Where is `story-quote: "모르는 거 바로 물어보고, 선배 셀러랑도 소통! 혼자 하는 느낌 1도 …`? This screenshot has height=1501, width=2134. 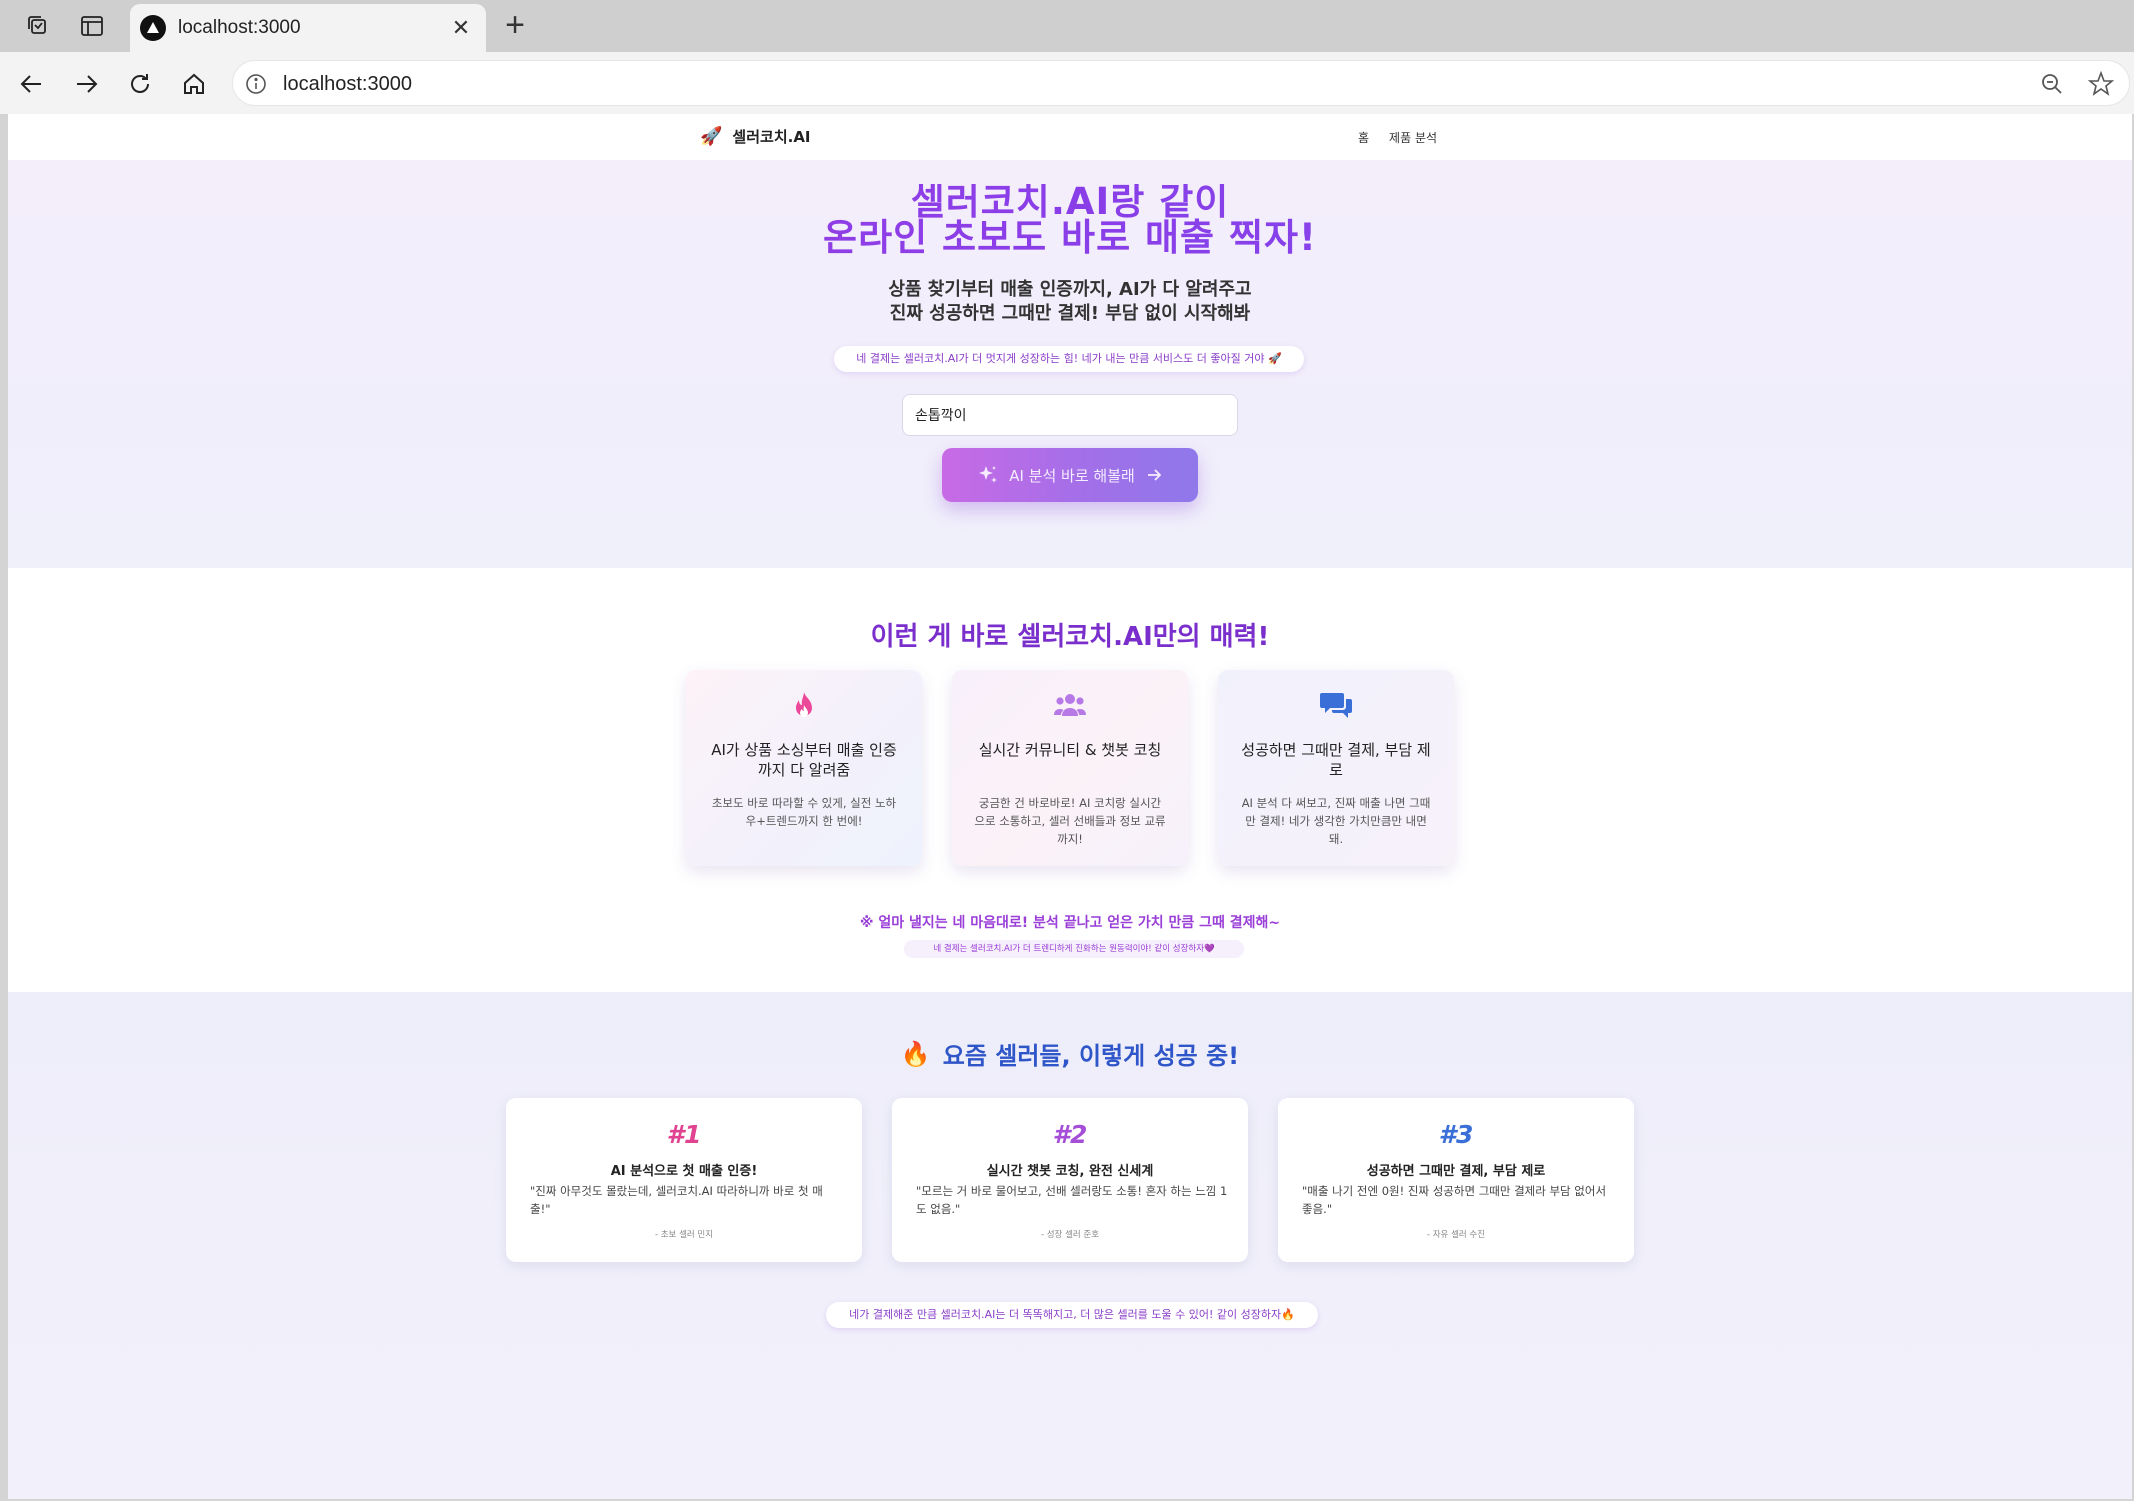
story-quote: "모르는 거 바로 물어보고, 선배 셀러랑도 소통! 혼자 하는 느낌 1도 … is located at coordinates (1072, 1200).